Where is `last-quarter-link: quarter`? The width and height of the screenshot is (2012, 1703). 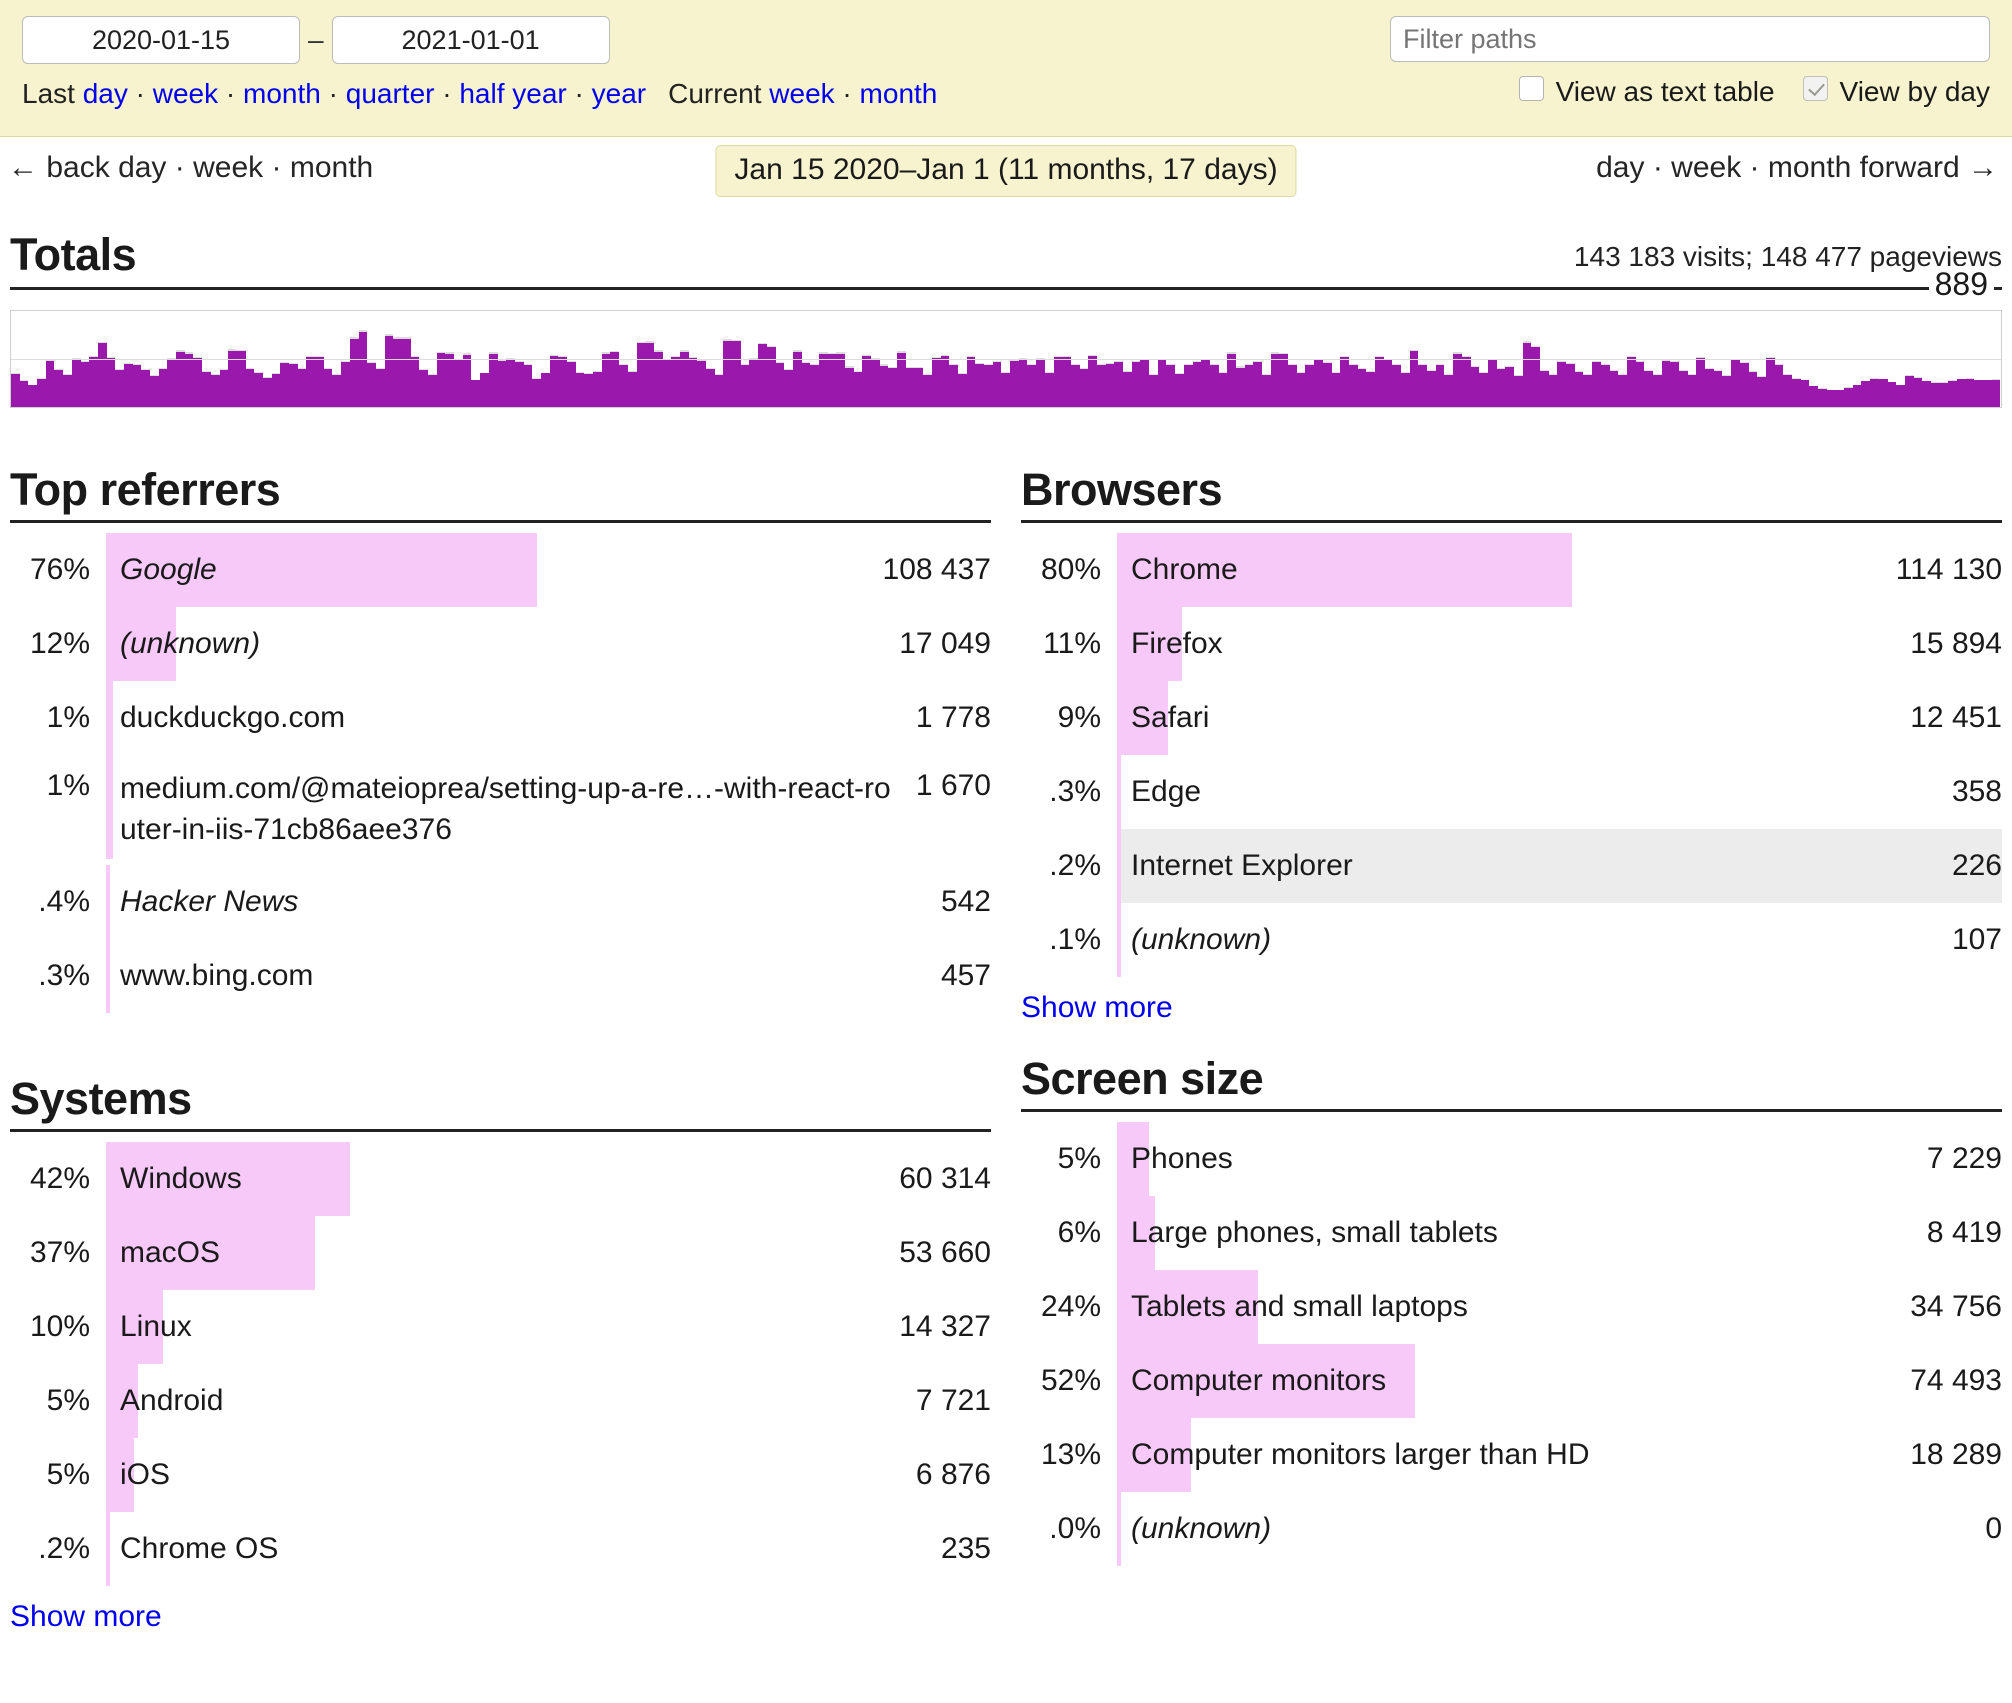
last-quarter-link: quarter is located at coordinates (390, 93).